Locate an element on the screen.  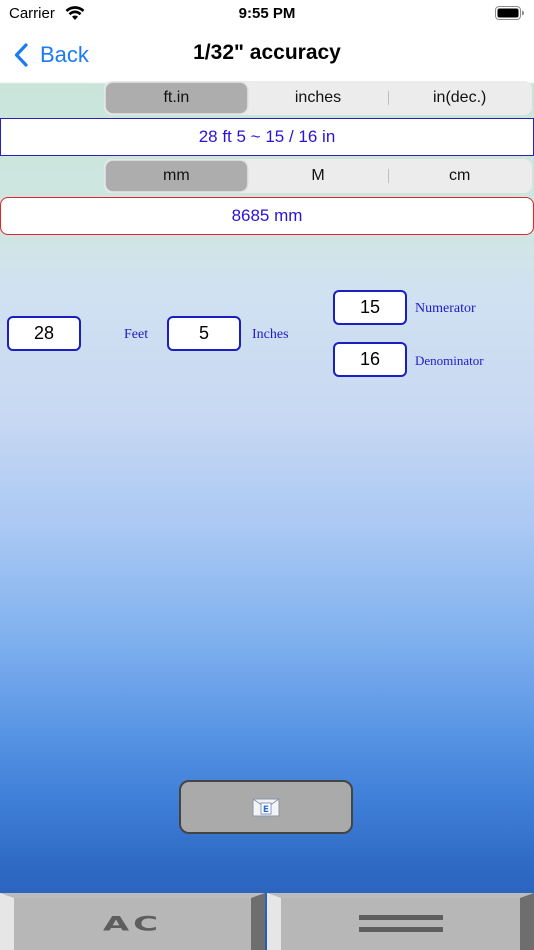
status-time: 9:55 PM is located at coordinates (267, 13).